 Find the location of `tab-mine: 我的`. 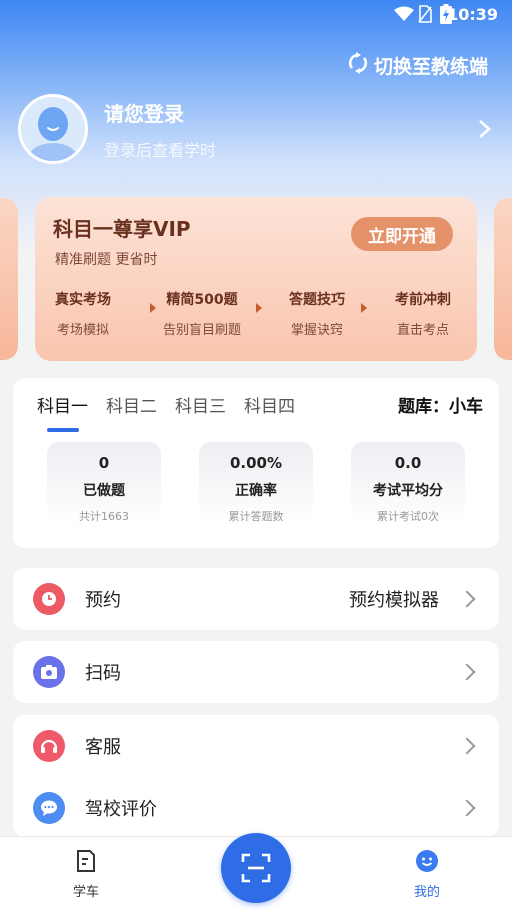

tab-mine: 我的 is located at coordinates (427, 874).